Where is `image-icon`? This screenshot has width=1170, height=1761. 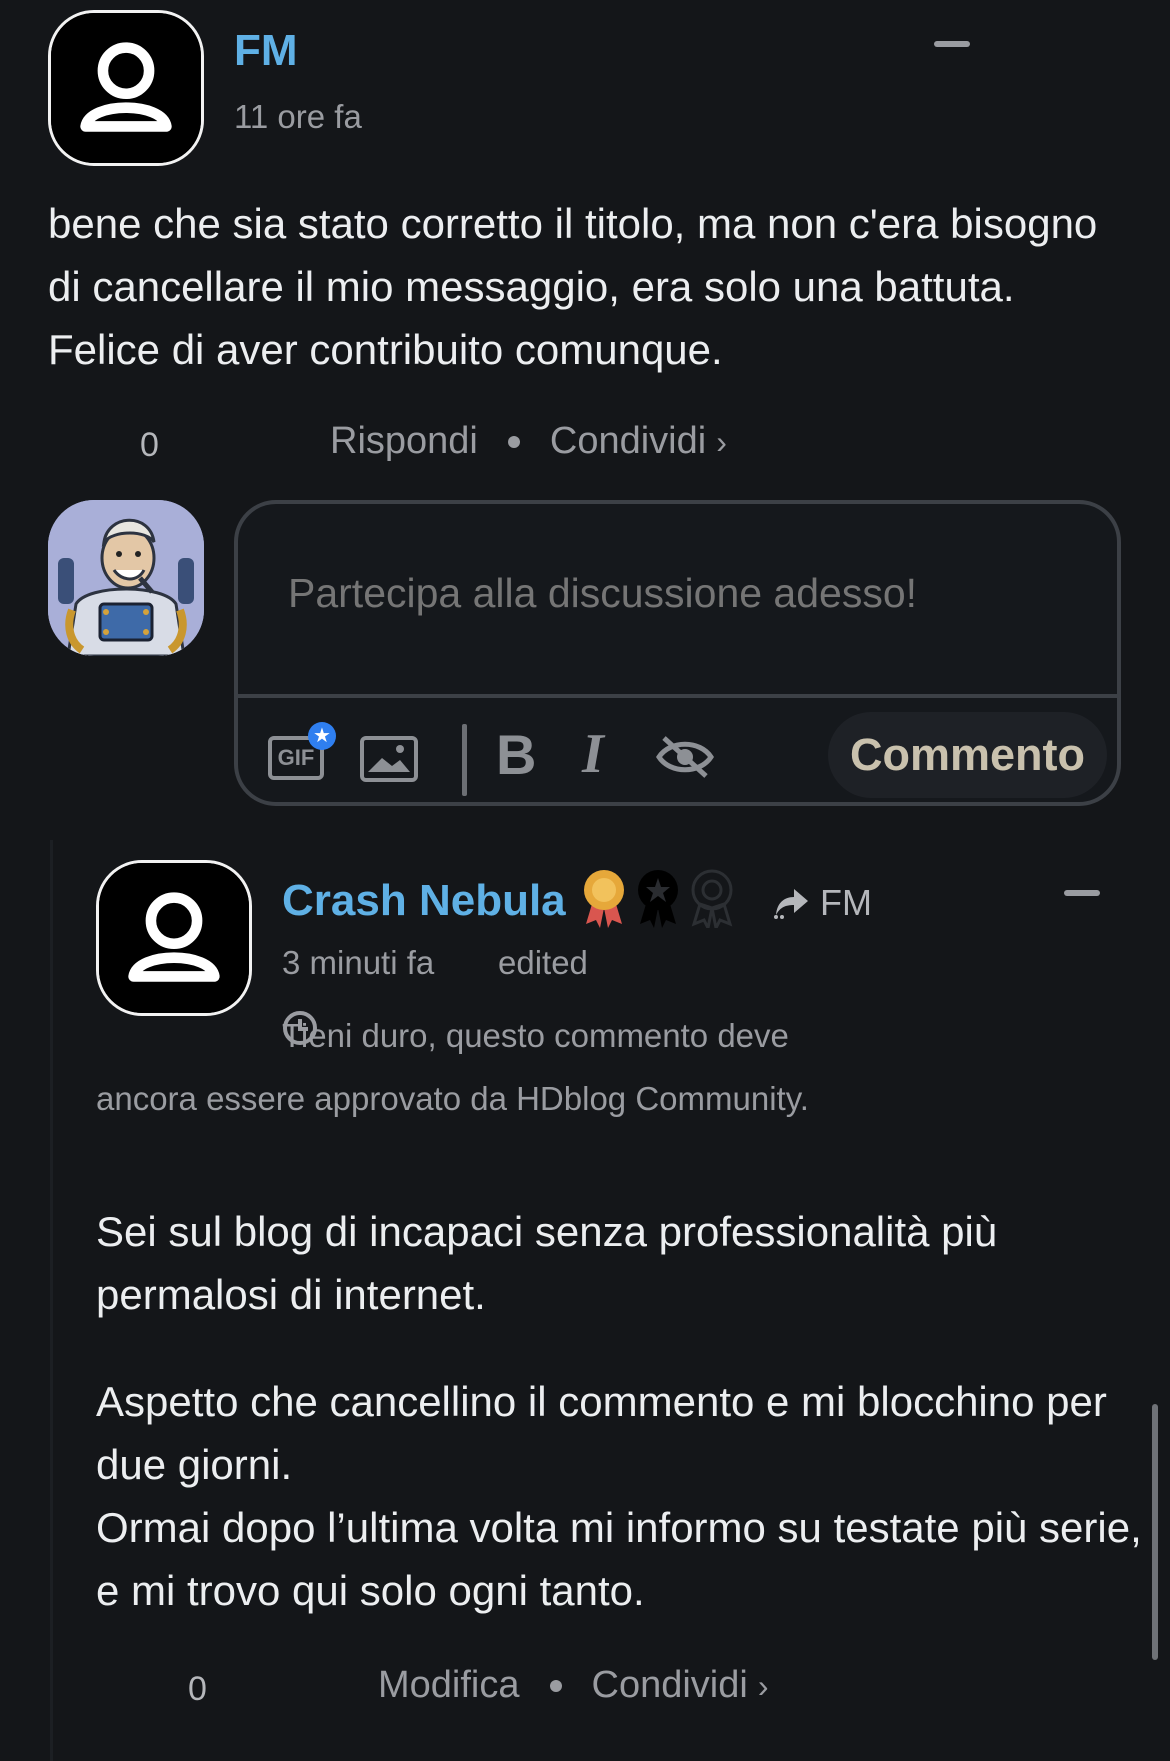
image-icon is located at coordinates (389, 759).